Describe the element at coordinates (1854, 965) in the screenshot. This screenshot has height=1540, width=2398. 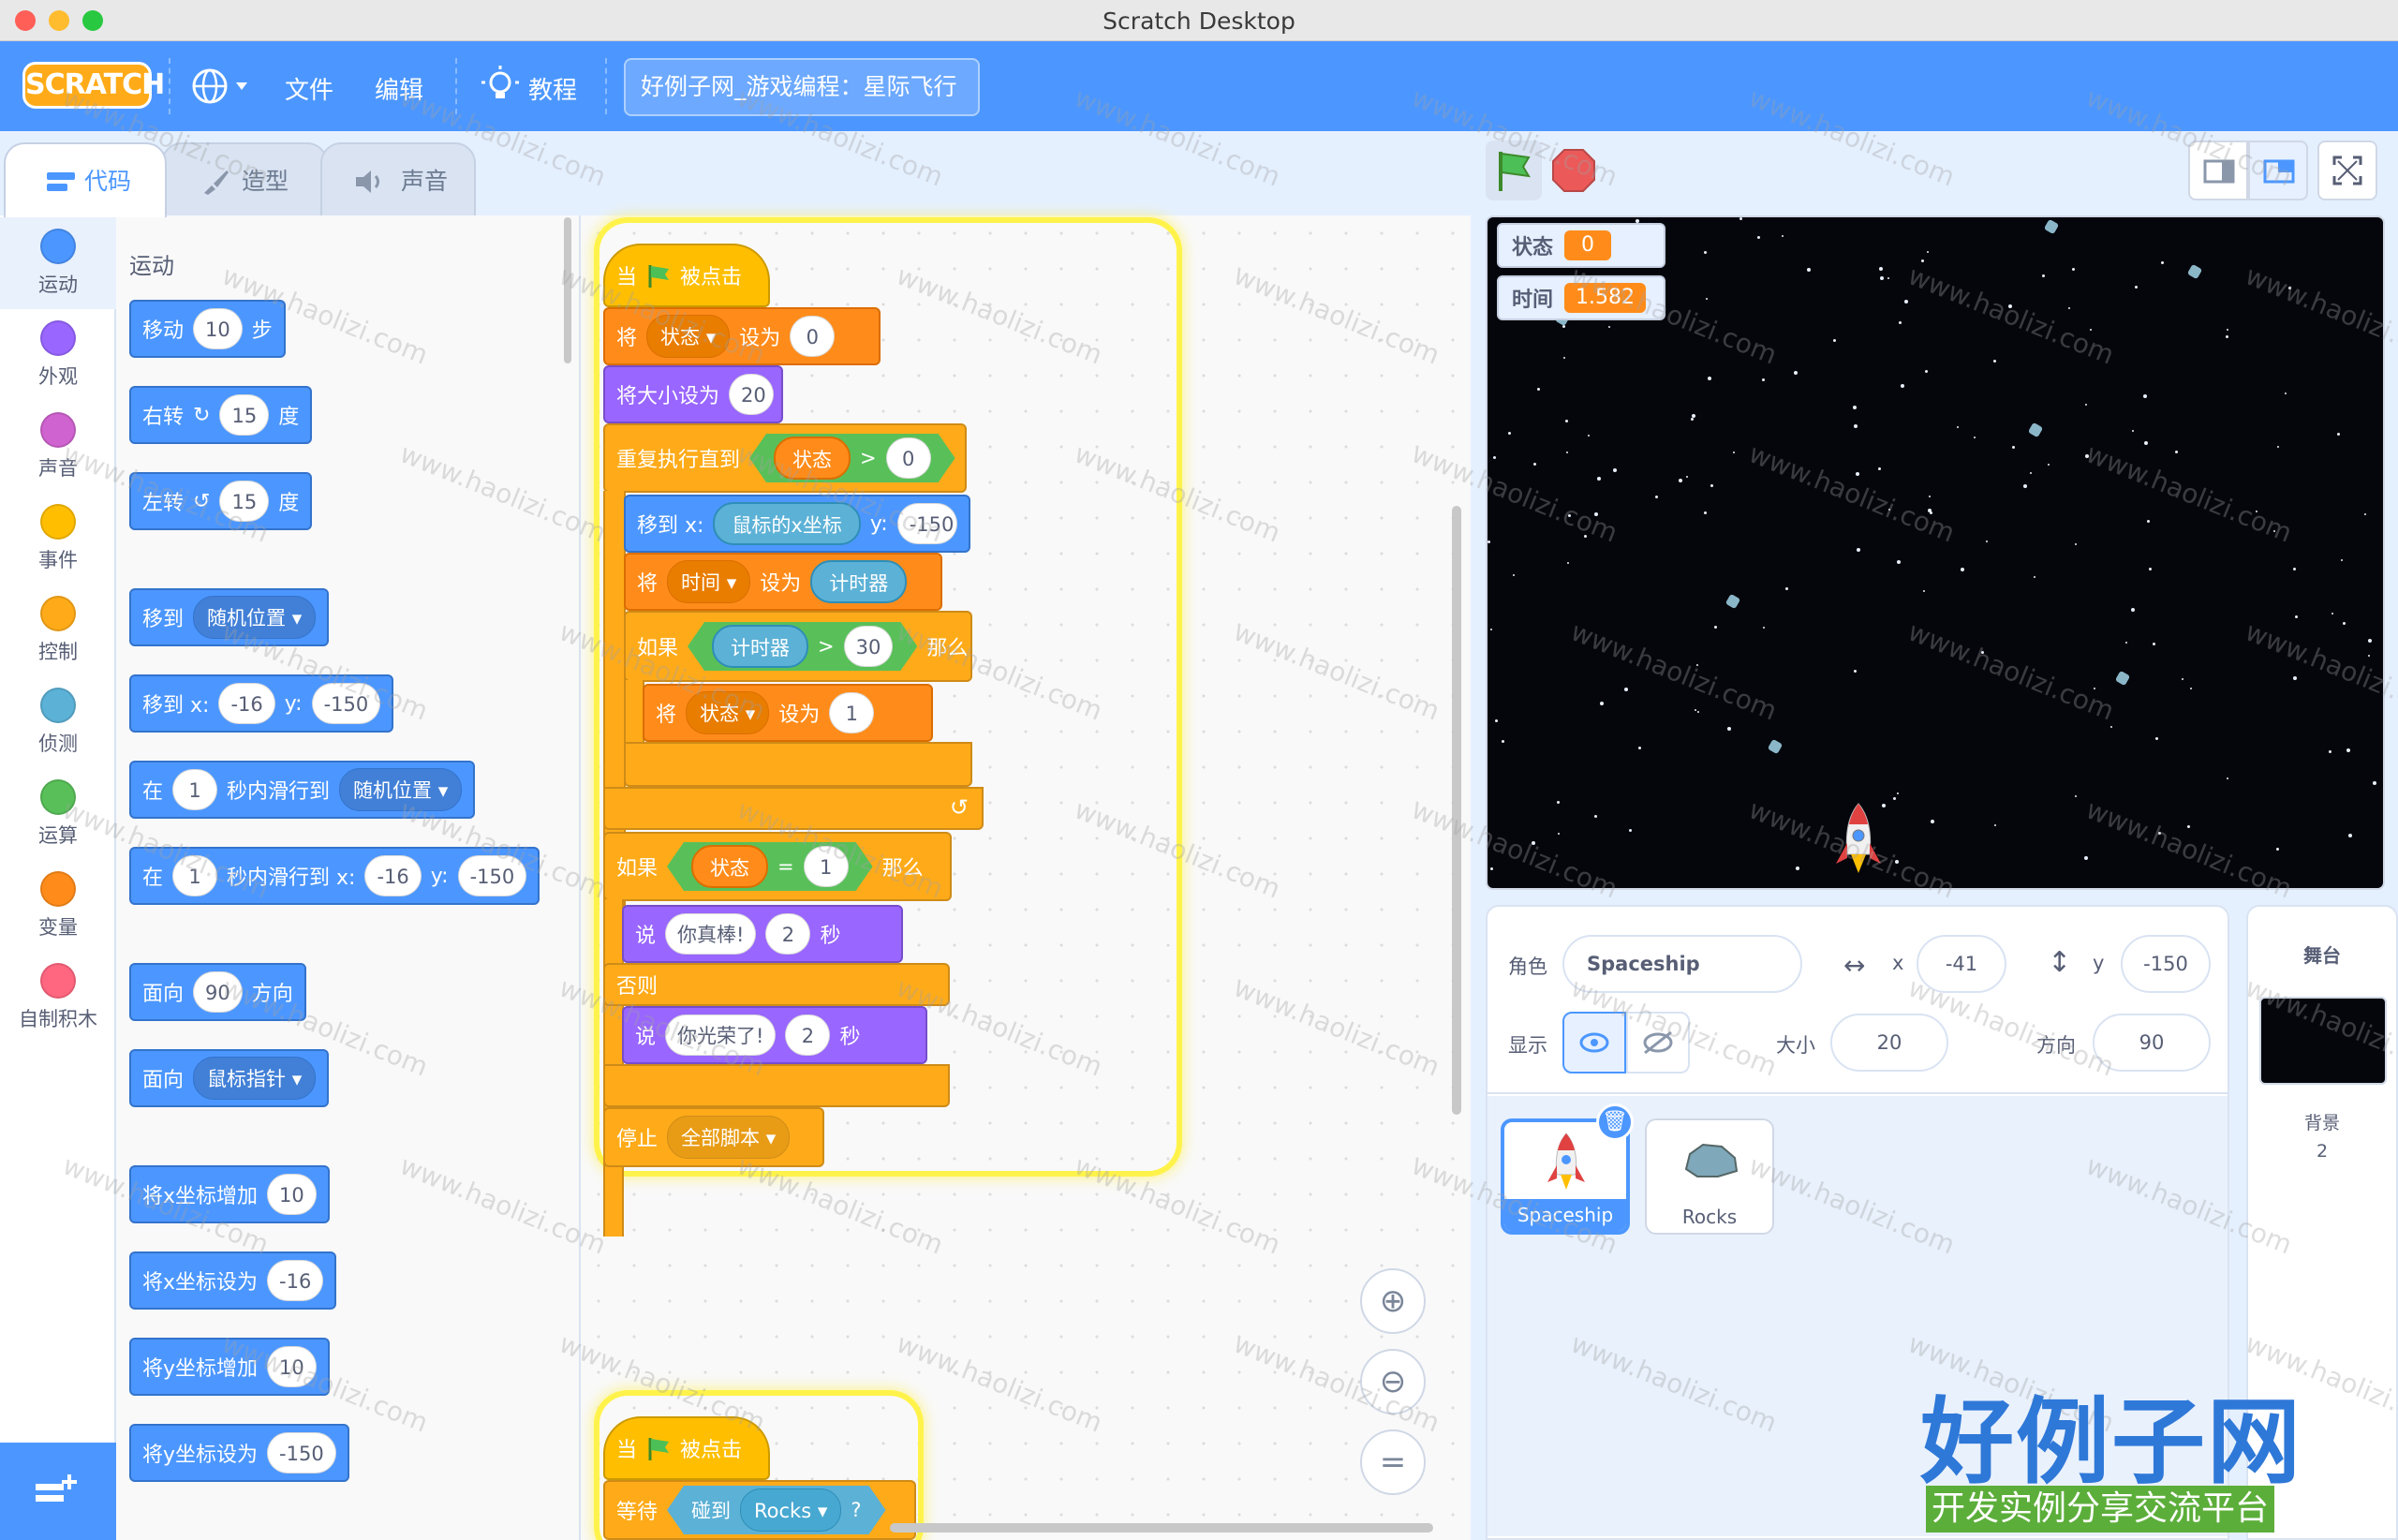
I see `horizontal-arrows-icon: ↔` at that location.